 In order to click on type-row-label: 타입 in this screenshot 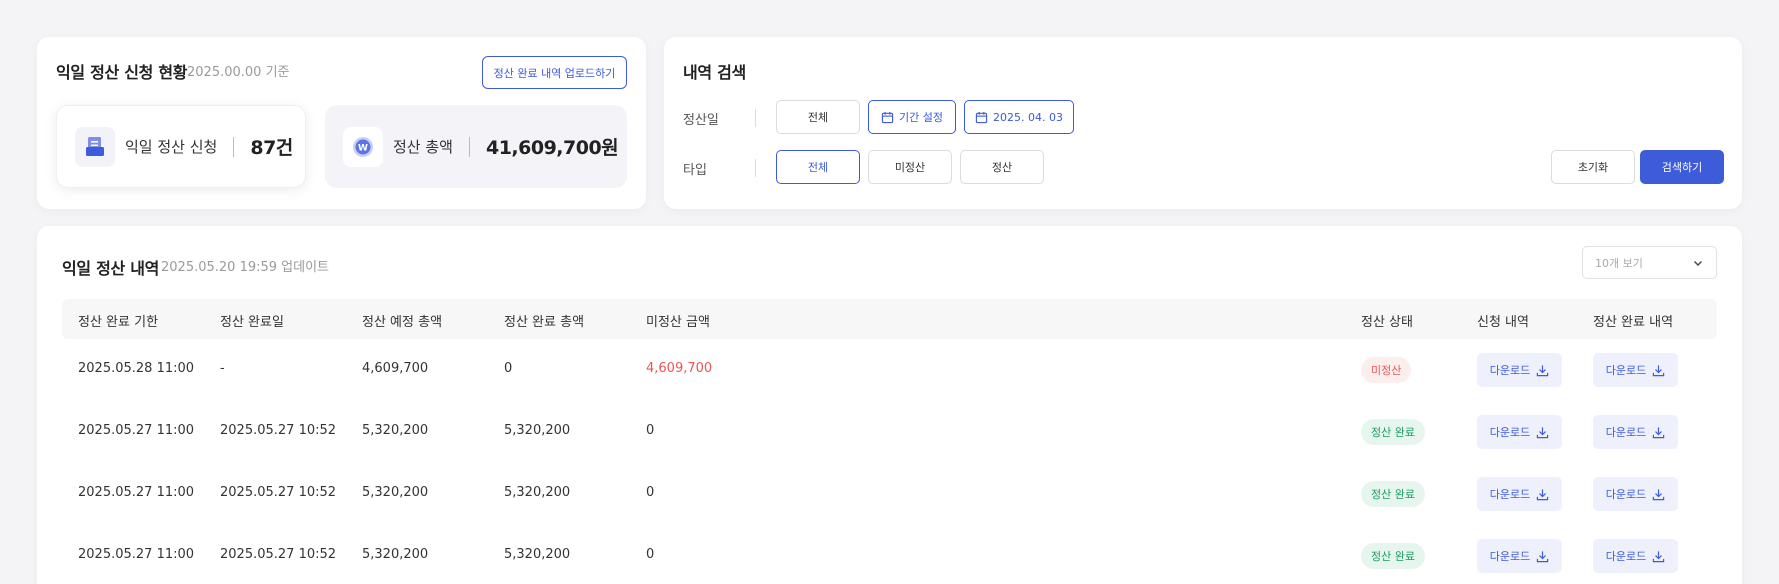, I will do `click(695, 170)`.